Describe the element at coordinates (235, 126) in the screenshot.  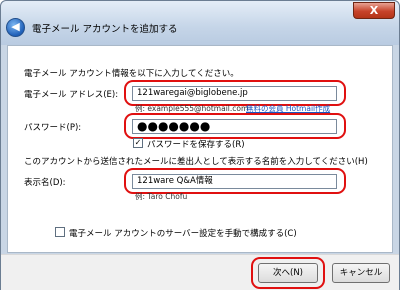
I see `password-highlight` at that location.